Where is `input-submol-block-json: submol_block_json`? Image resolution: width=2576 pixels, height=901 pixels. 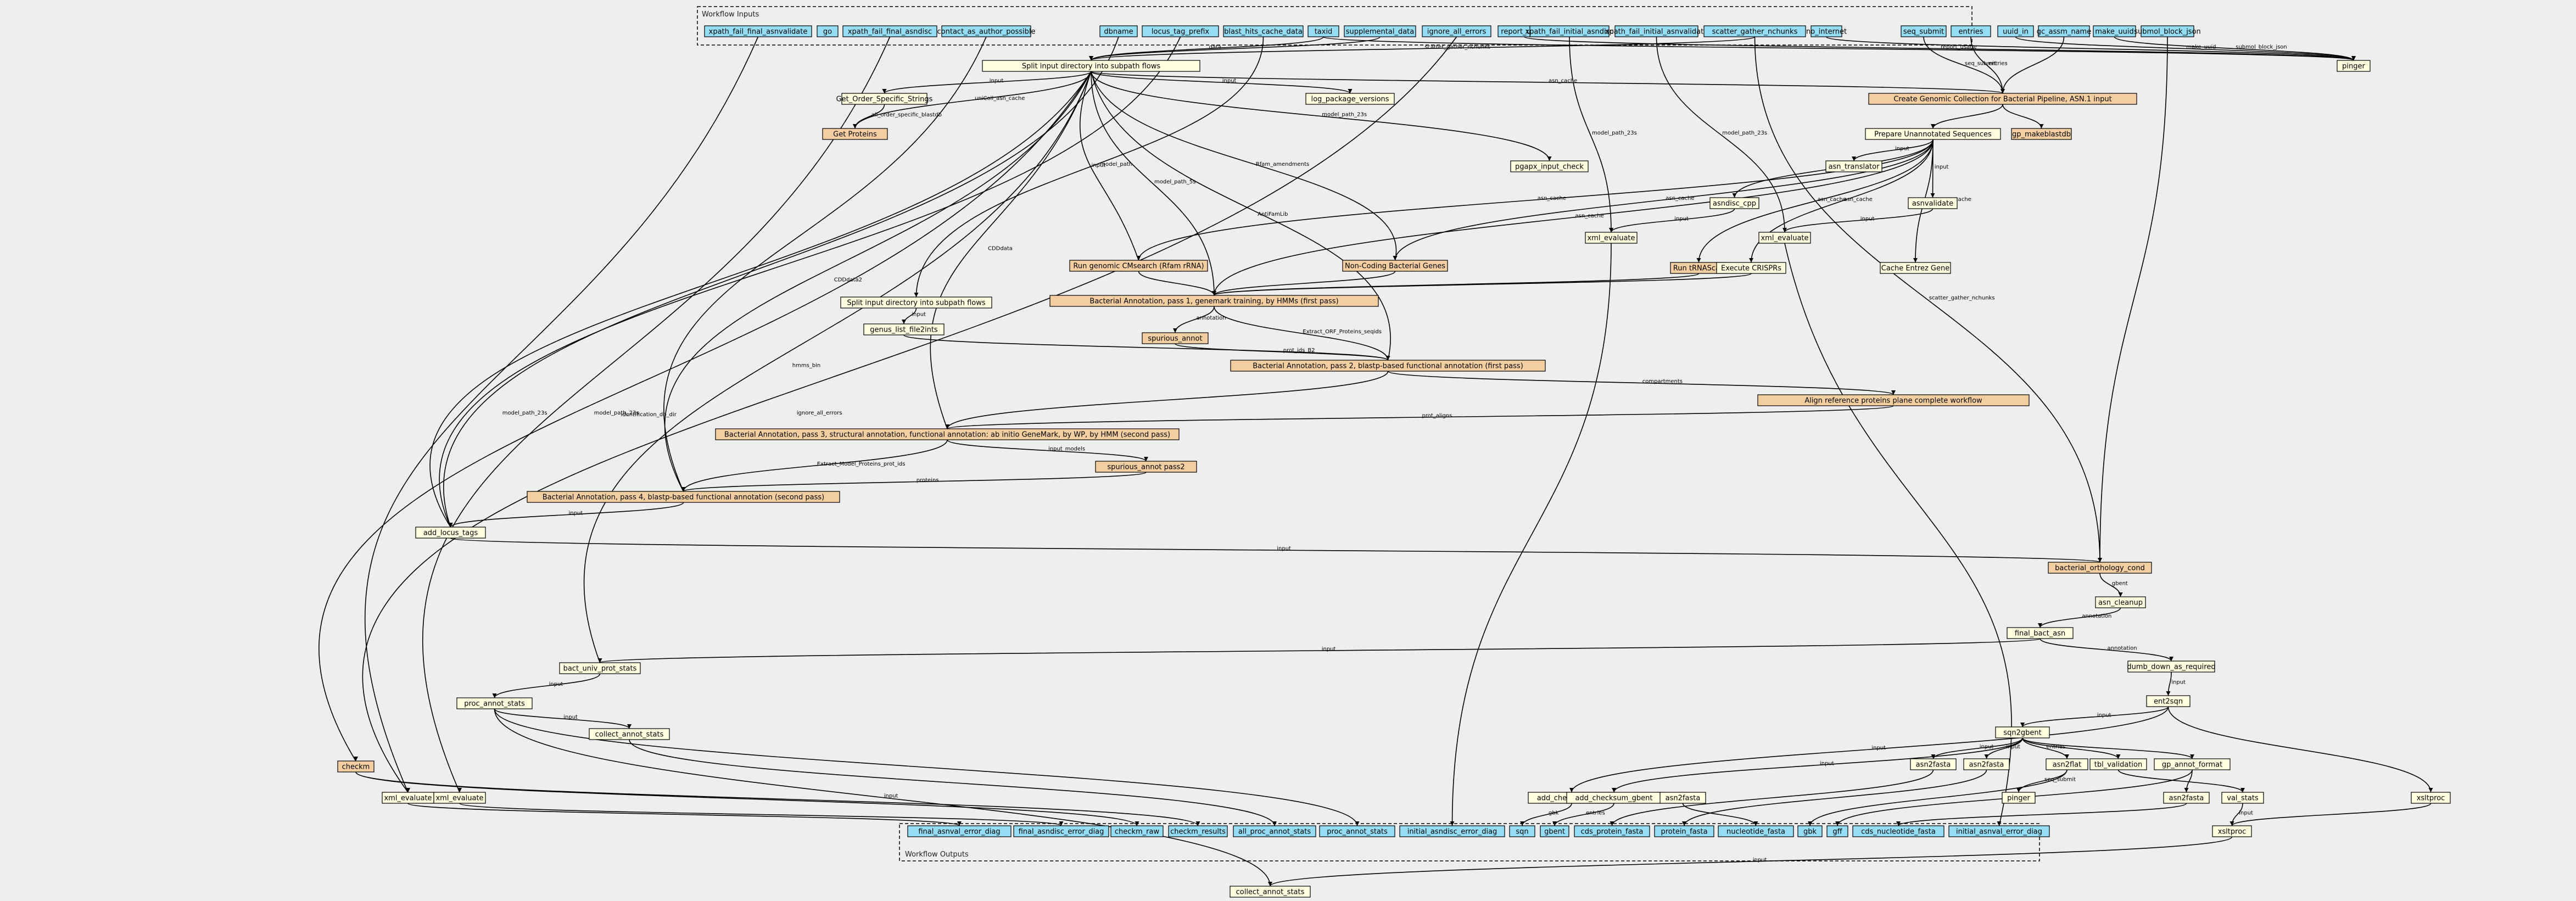
input-submol-block-json: submol_block_json is located at coordinates (2168, 31).